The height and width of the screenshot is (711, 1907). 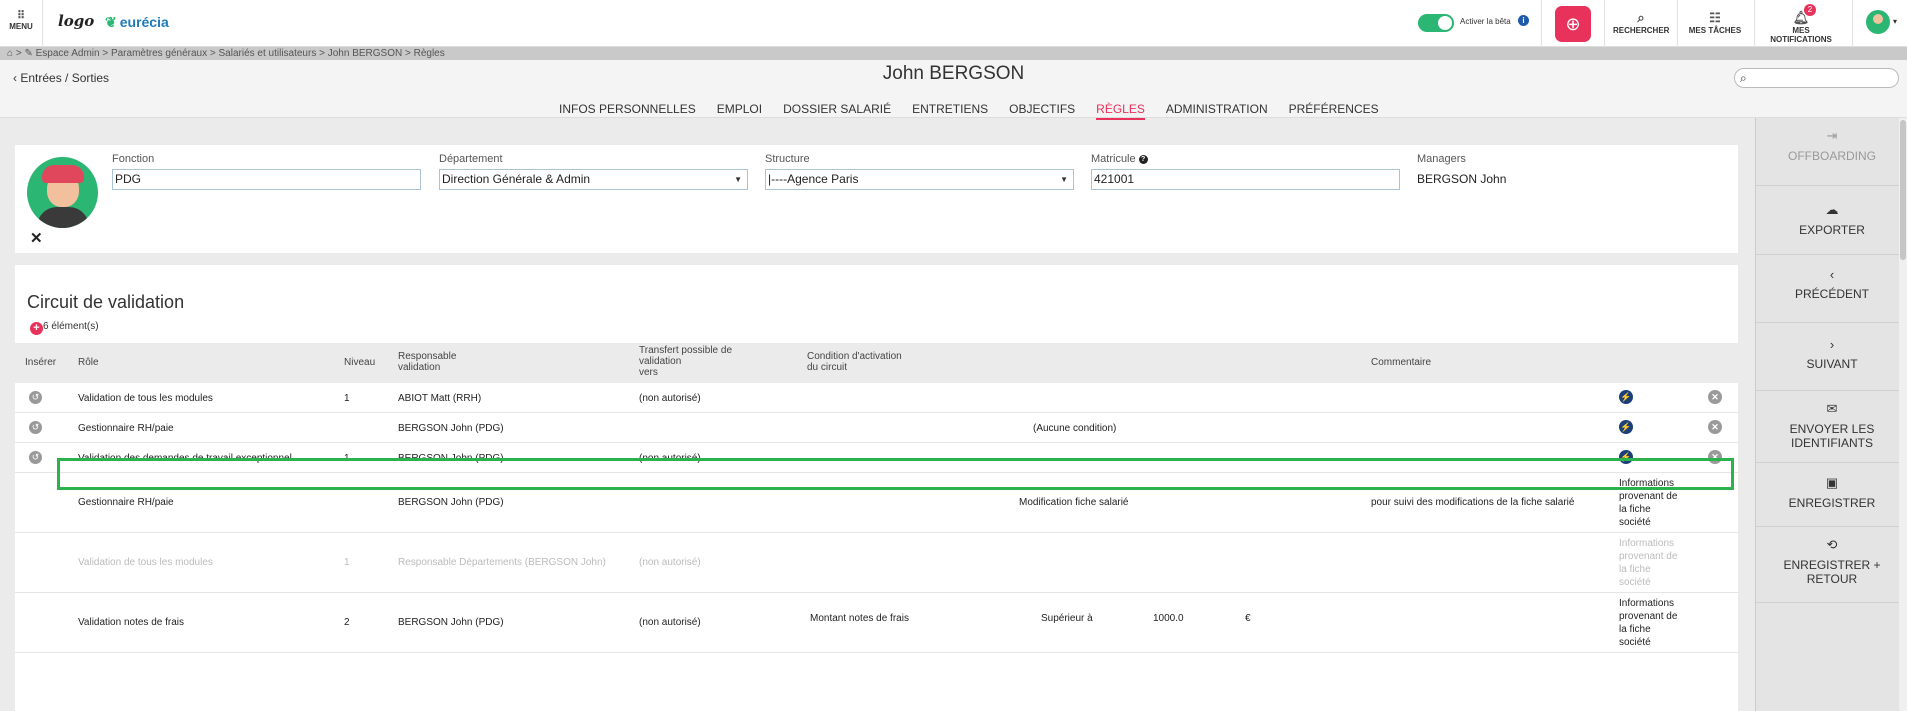 What do you see at coordinates (1715, 22) in the screenshot?
I see `tasks-button: ☷ MES TÂCHES` at bounding box center [1715, 22].